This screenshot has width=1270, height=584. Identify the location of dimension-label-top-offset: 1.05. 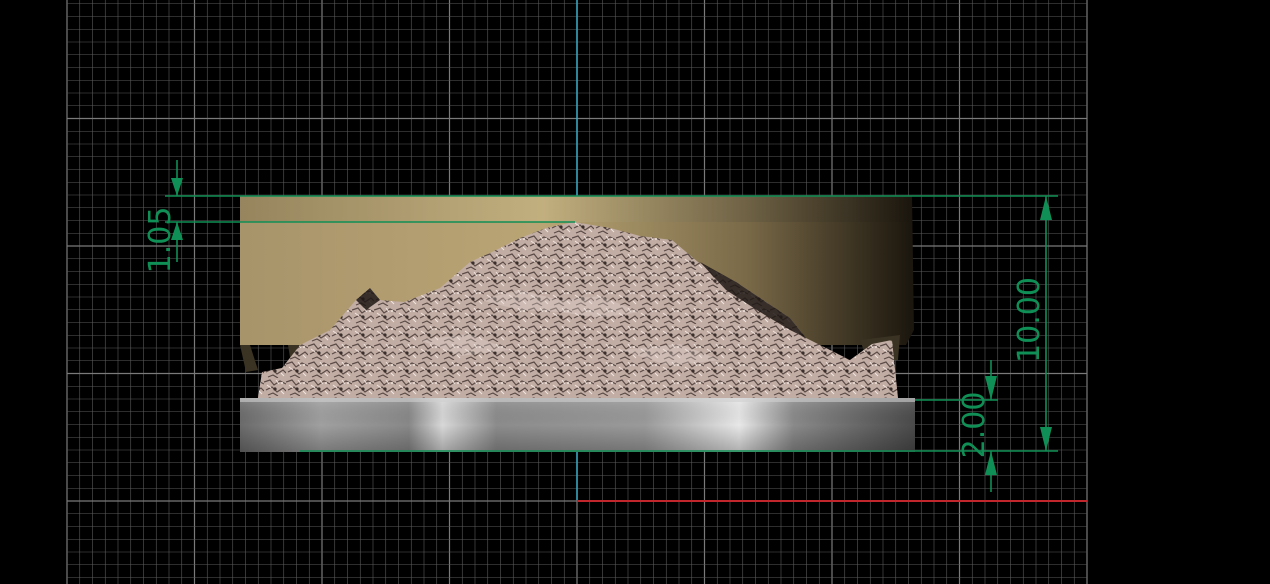
(160, 240).